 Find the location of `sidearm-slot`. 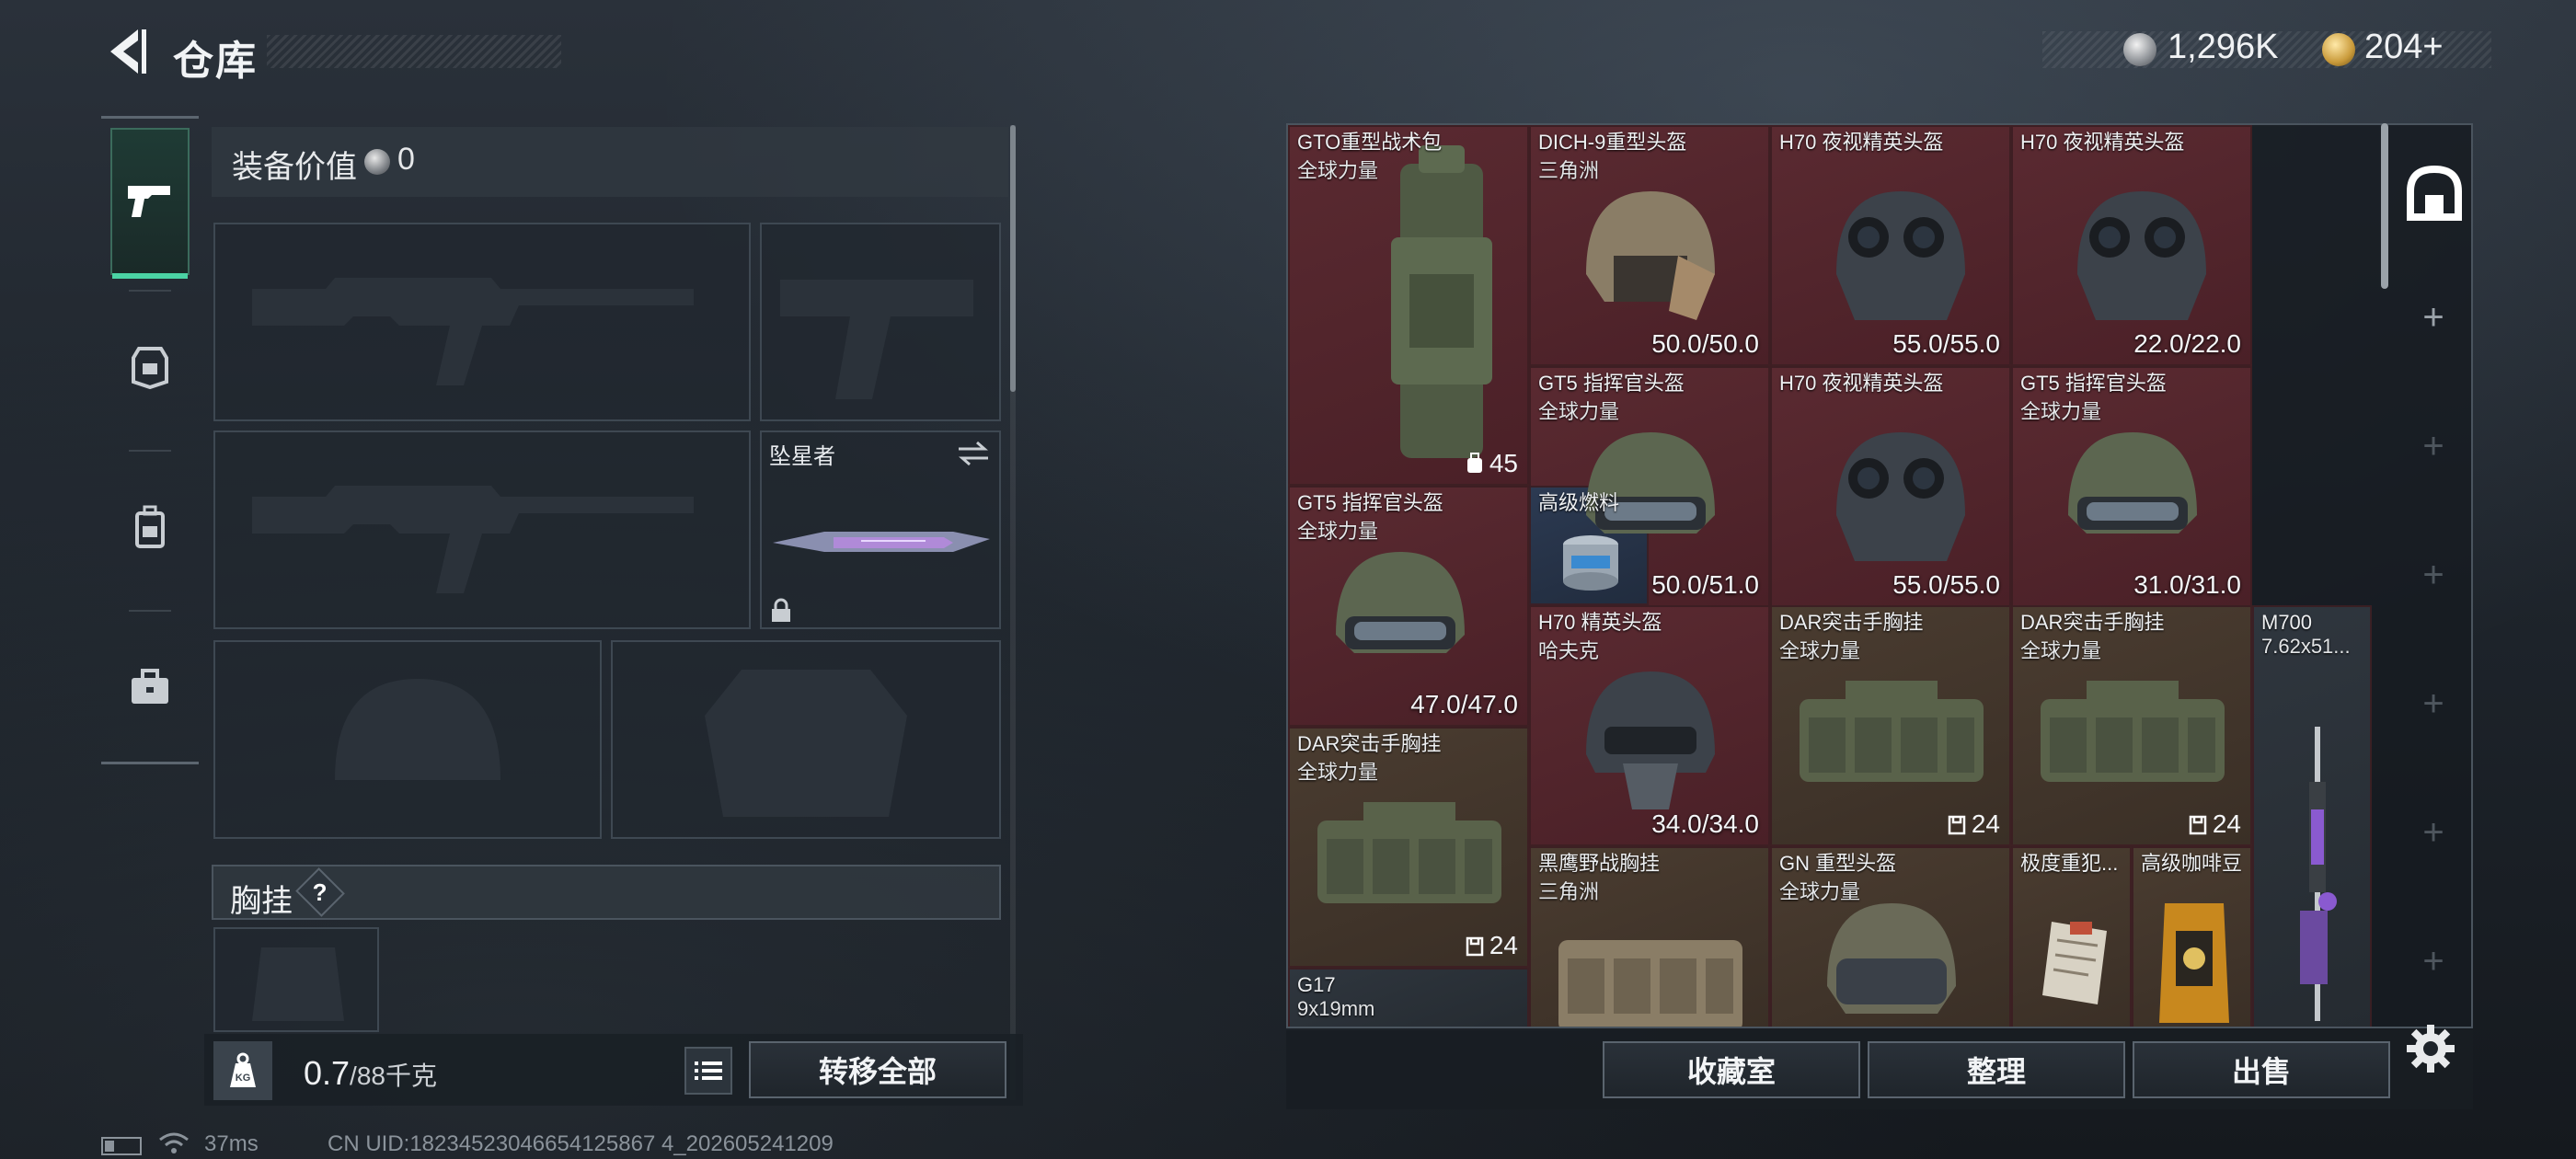

sidearm-slot is located at coordinates (880, 322).